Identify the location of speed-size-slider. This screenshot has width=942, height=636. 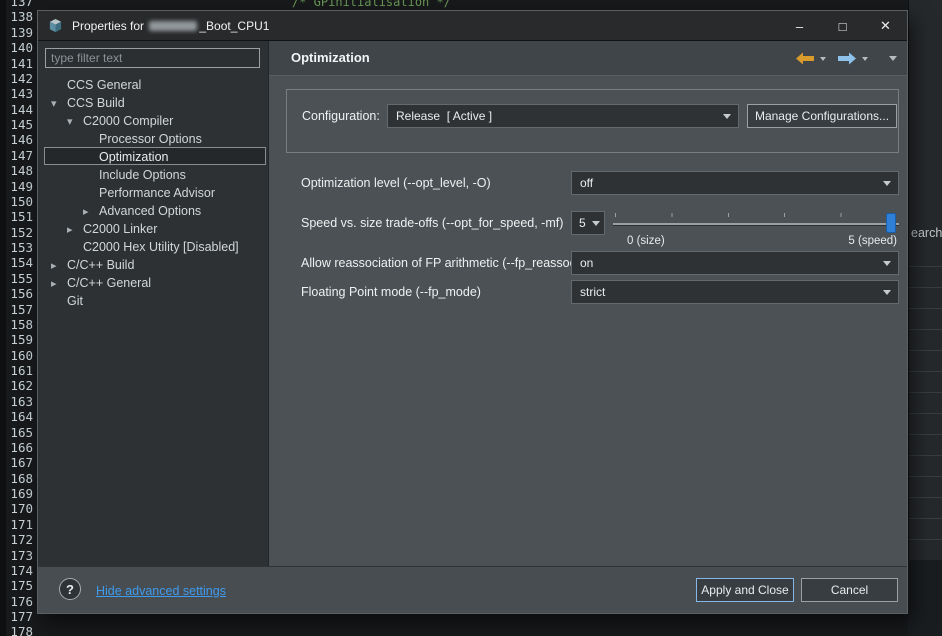
(756, 223).